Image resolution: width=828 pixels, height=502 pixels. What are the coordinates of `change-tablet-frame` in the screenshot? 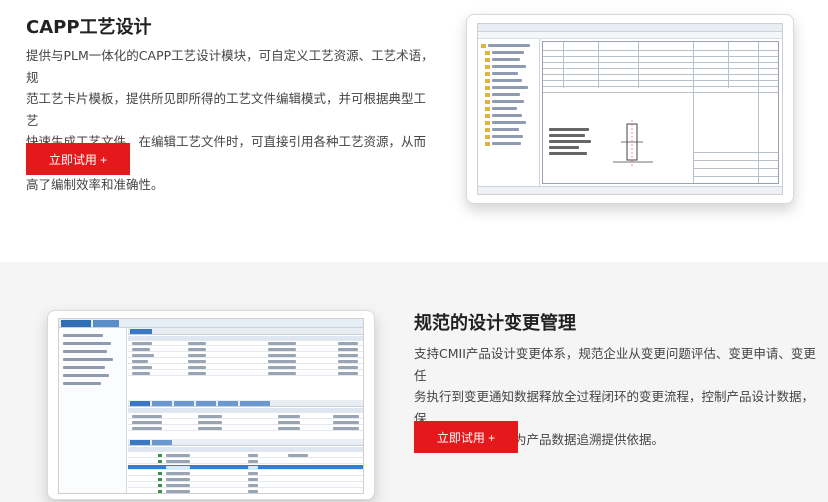 It's located at (211, 405).